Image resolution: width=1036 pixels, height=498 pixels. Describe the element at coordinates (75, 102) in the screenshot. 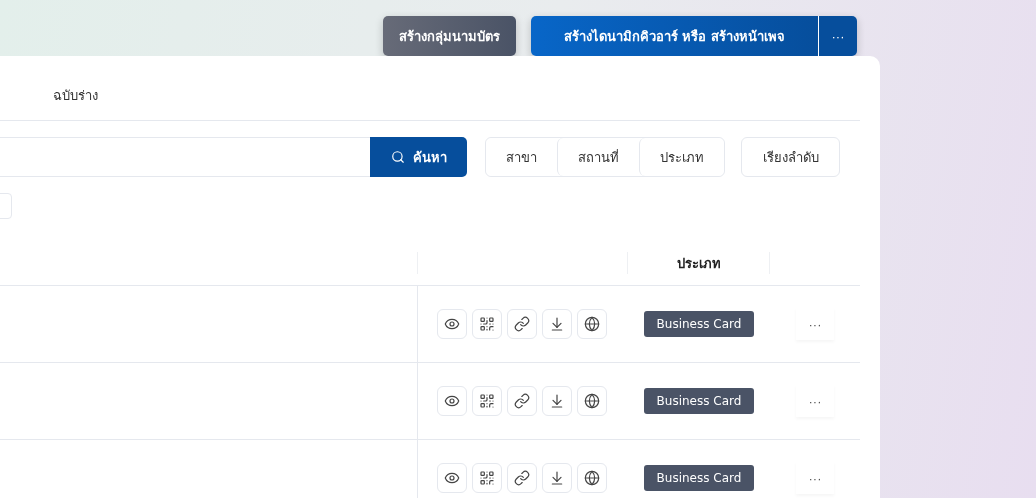

I see `tab: ฉบับร่าง` at that location.